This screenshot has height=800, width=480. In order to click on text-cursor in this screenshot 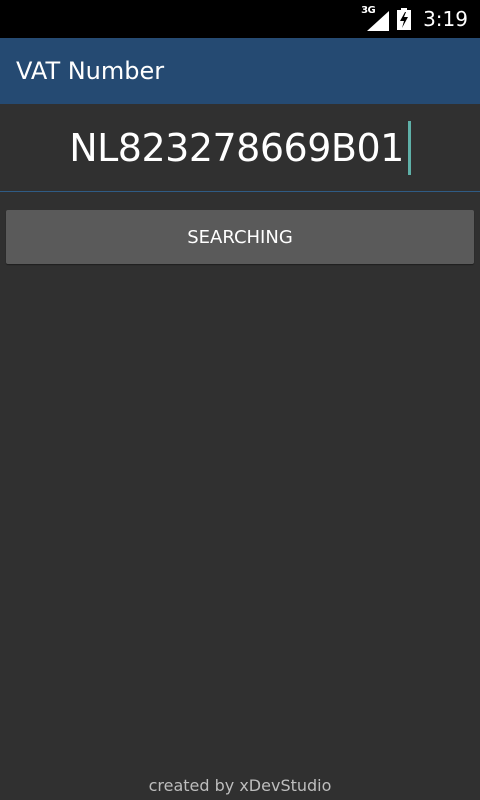, I will do `click(409, 147)`.